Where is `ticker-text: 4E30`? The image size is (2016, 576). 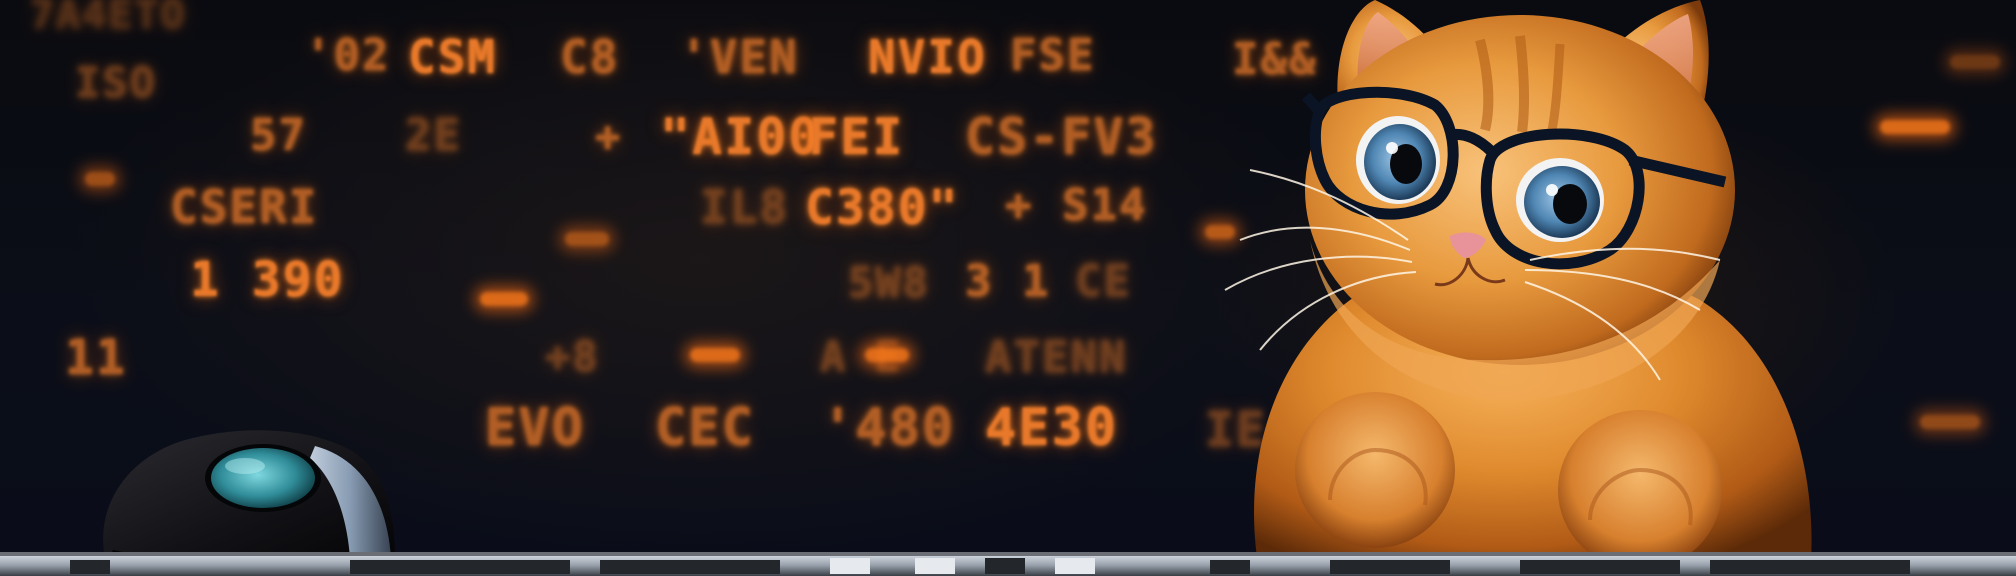 ticker-text: 4E30 is located at coordinates (1052, 428).